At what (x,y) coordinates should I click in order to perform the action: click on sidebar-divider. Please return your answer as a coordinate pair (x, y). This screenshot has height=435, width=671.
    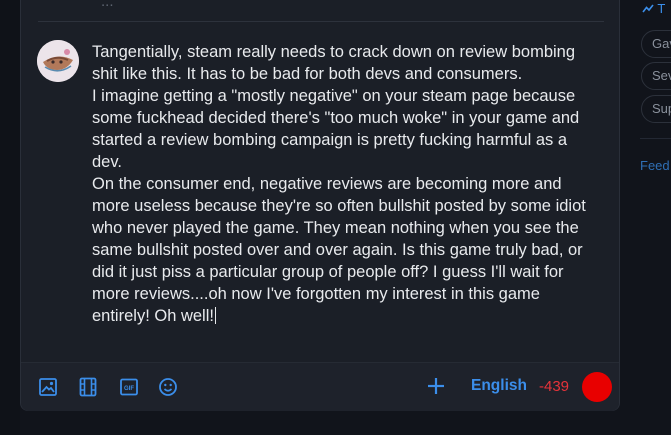
    Looking at the image, I should click on (655, 138).